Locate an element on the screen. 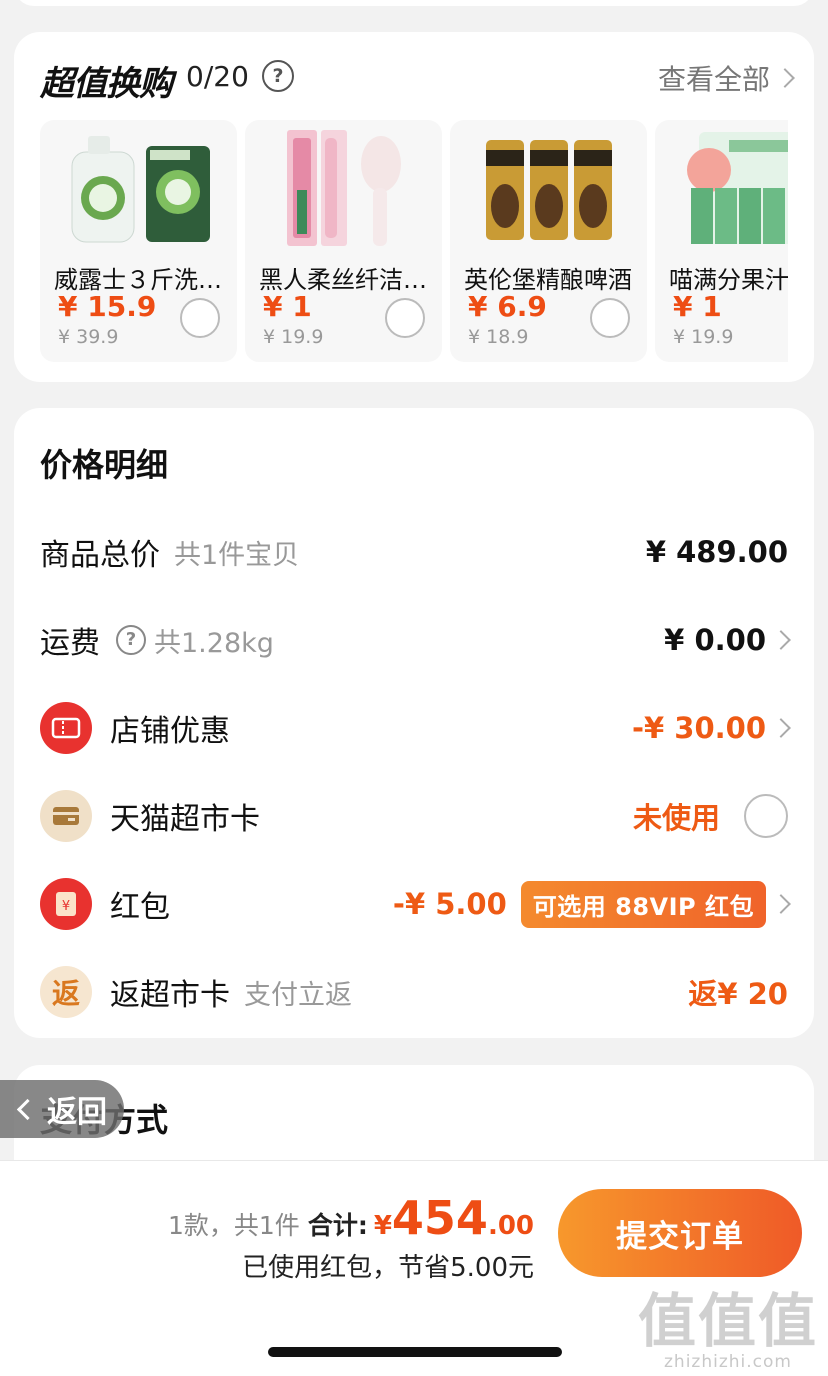 The height and width of the screenshot is (1376, 828). red-packet-icon: ¥ is located at coordinates (66, 904).